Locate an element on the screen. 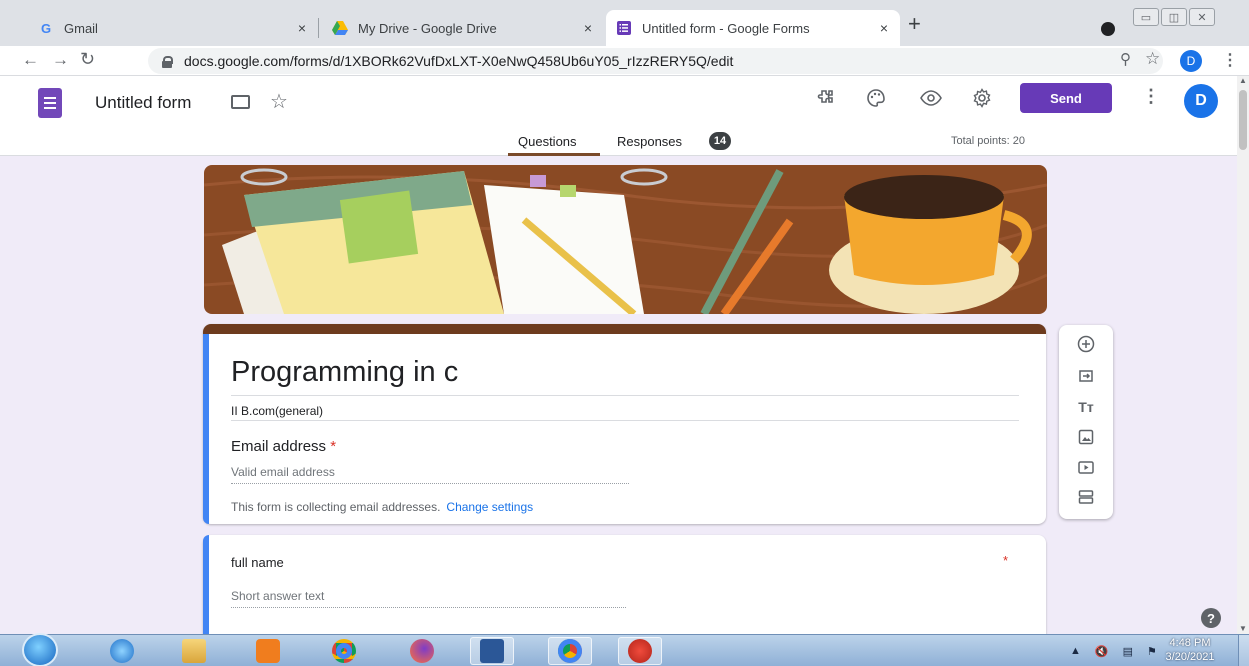  email-label-text: Email address is located at coordinates (279, 446).